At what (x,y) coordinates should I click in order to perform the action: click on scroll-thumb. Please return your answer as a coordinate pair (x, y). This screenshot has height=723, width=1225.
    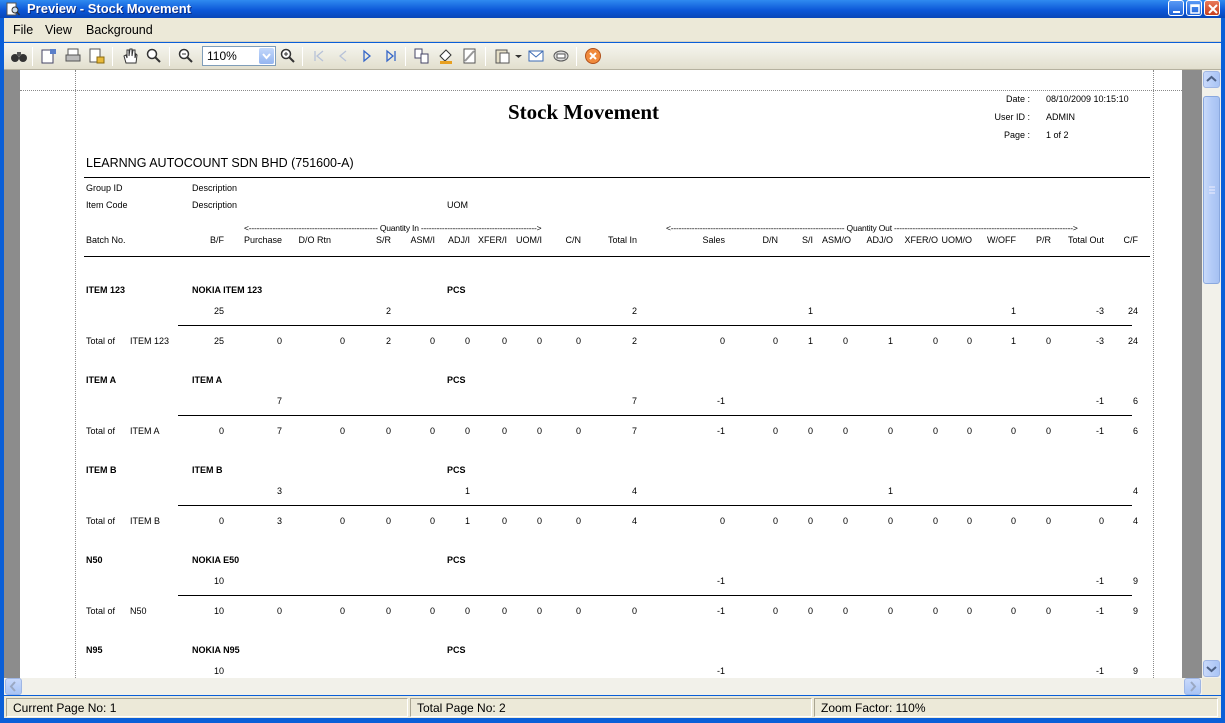
    Looking at the image, I should click on (1211, 190).